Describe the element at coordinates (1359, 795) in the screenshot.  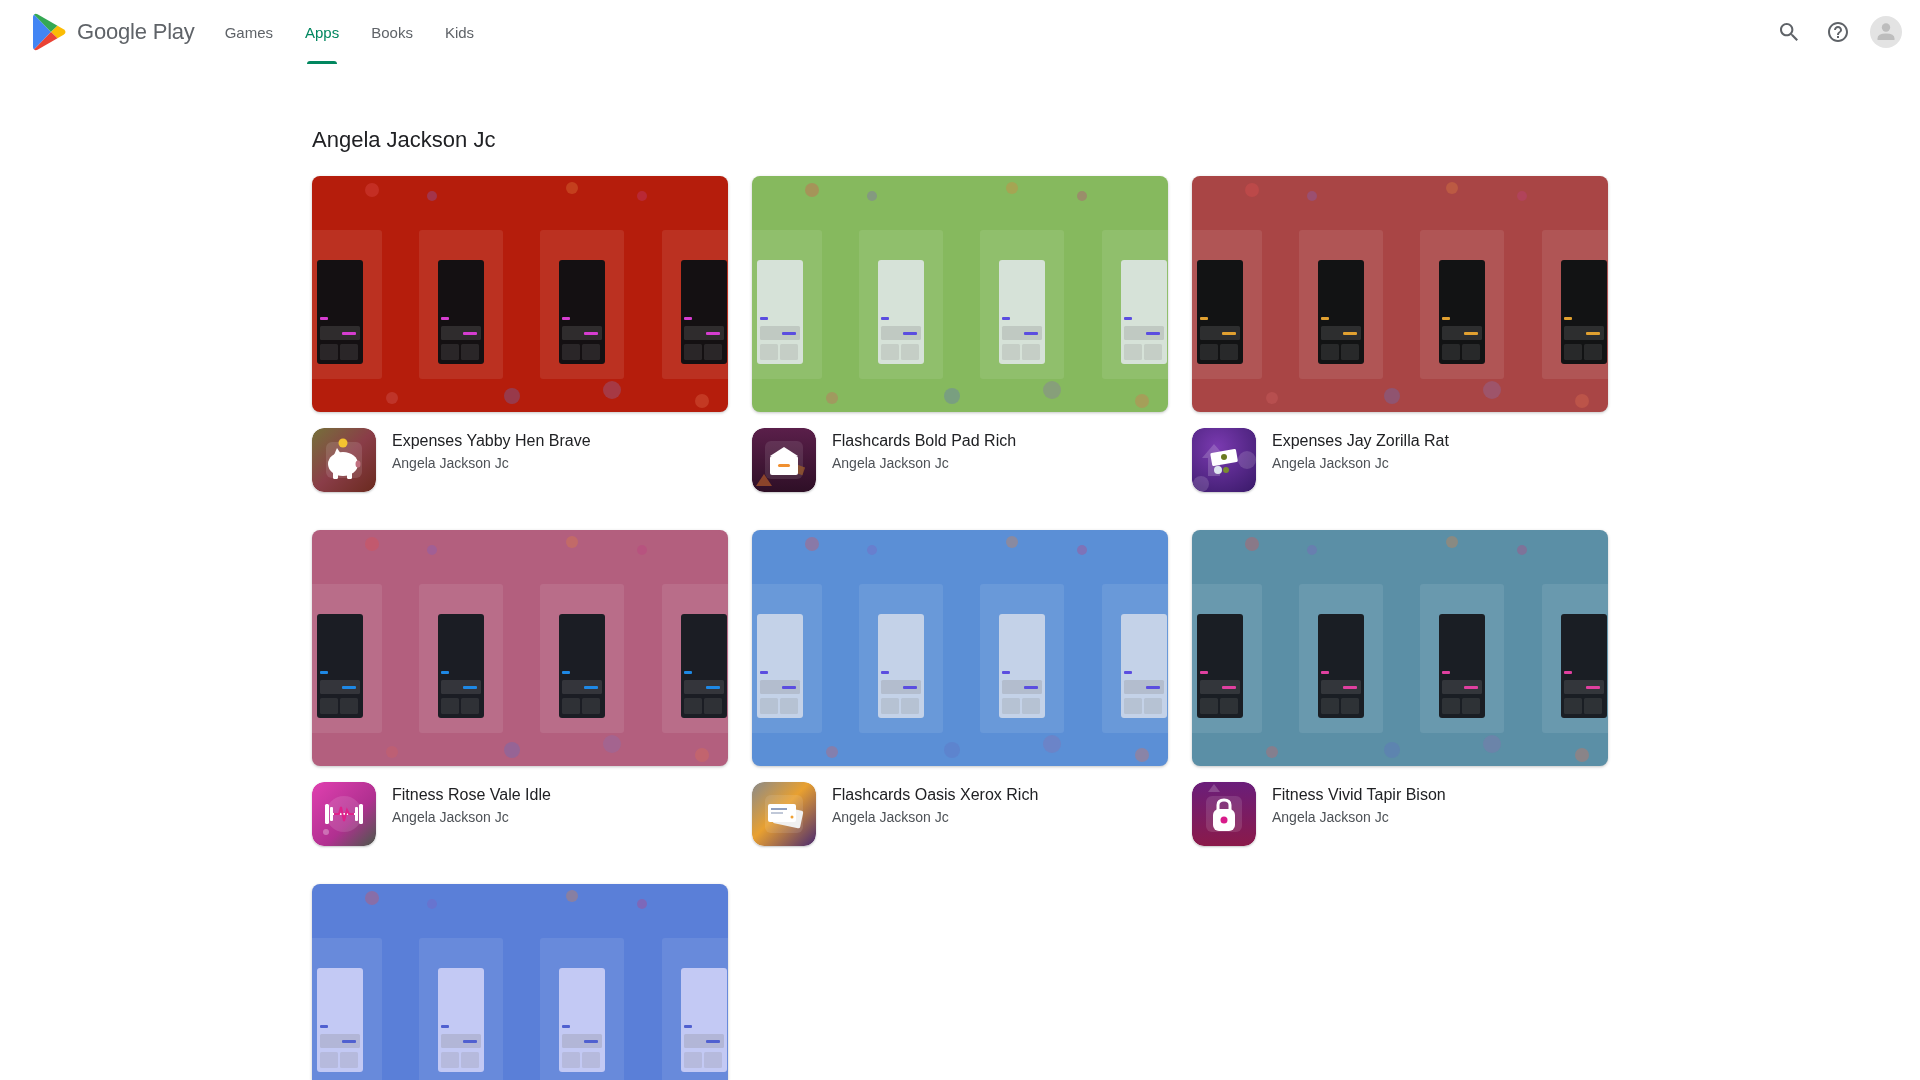
I see `app-title: Fitness Vivid Tapir Bison` at that location.